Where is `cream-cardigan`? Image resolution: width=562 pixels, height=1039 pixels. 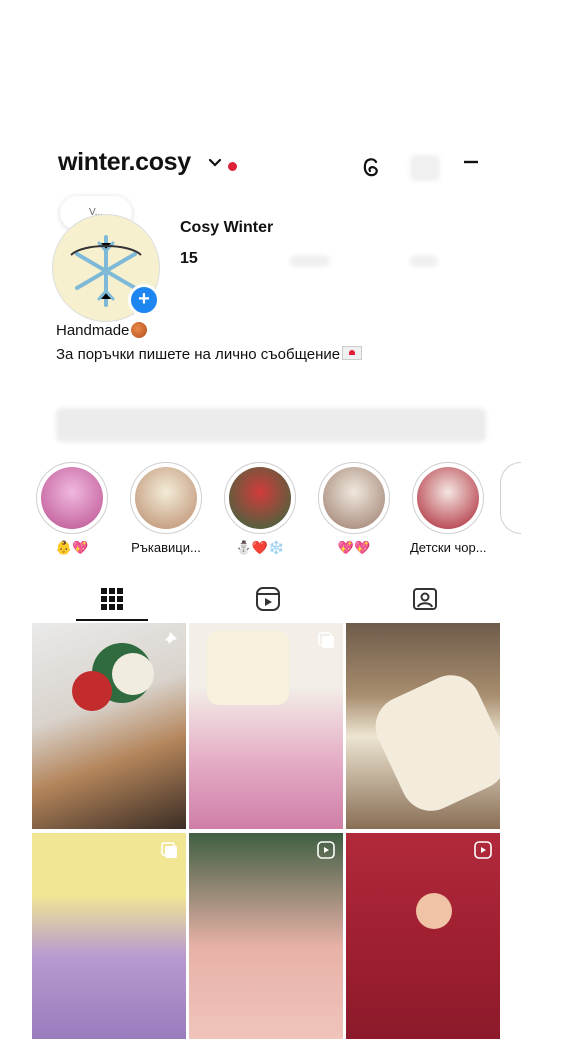
cream-cardigan is located at coordinates (248, 668).